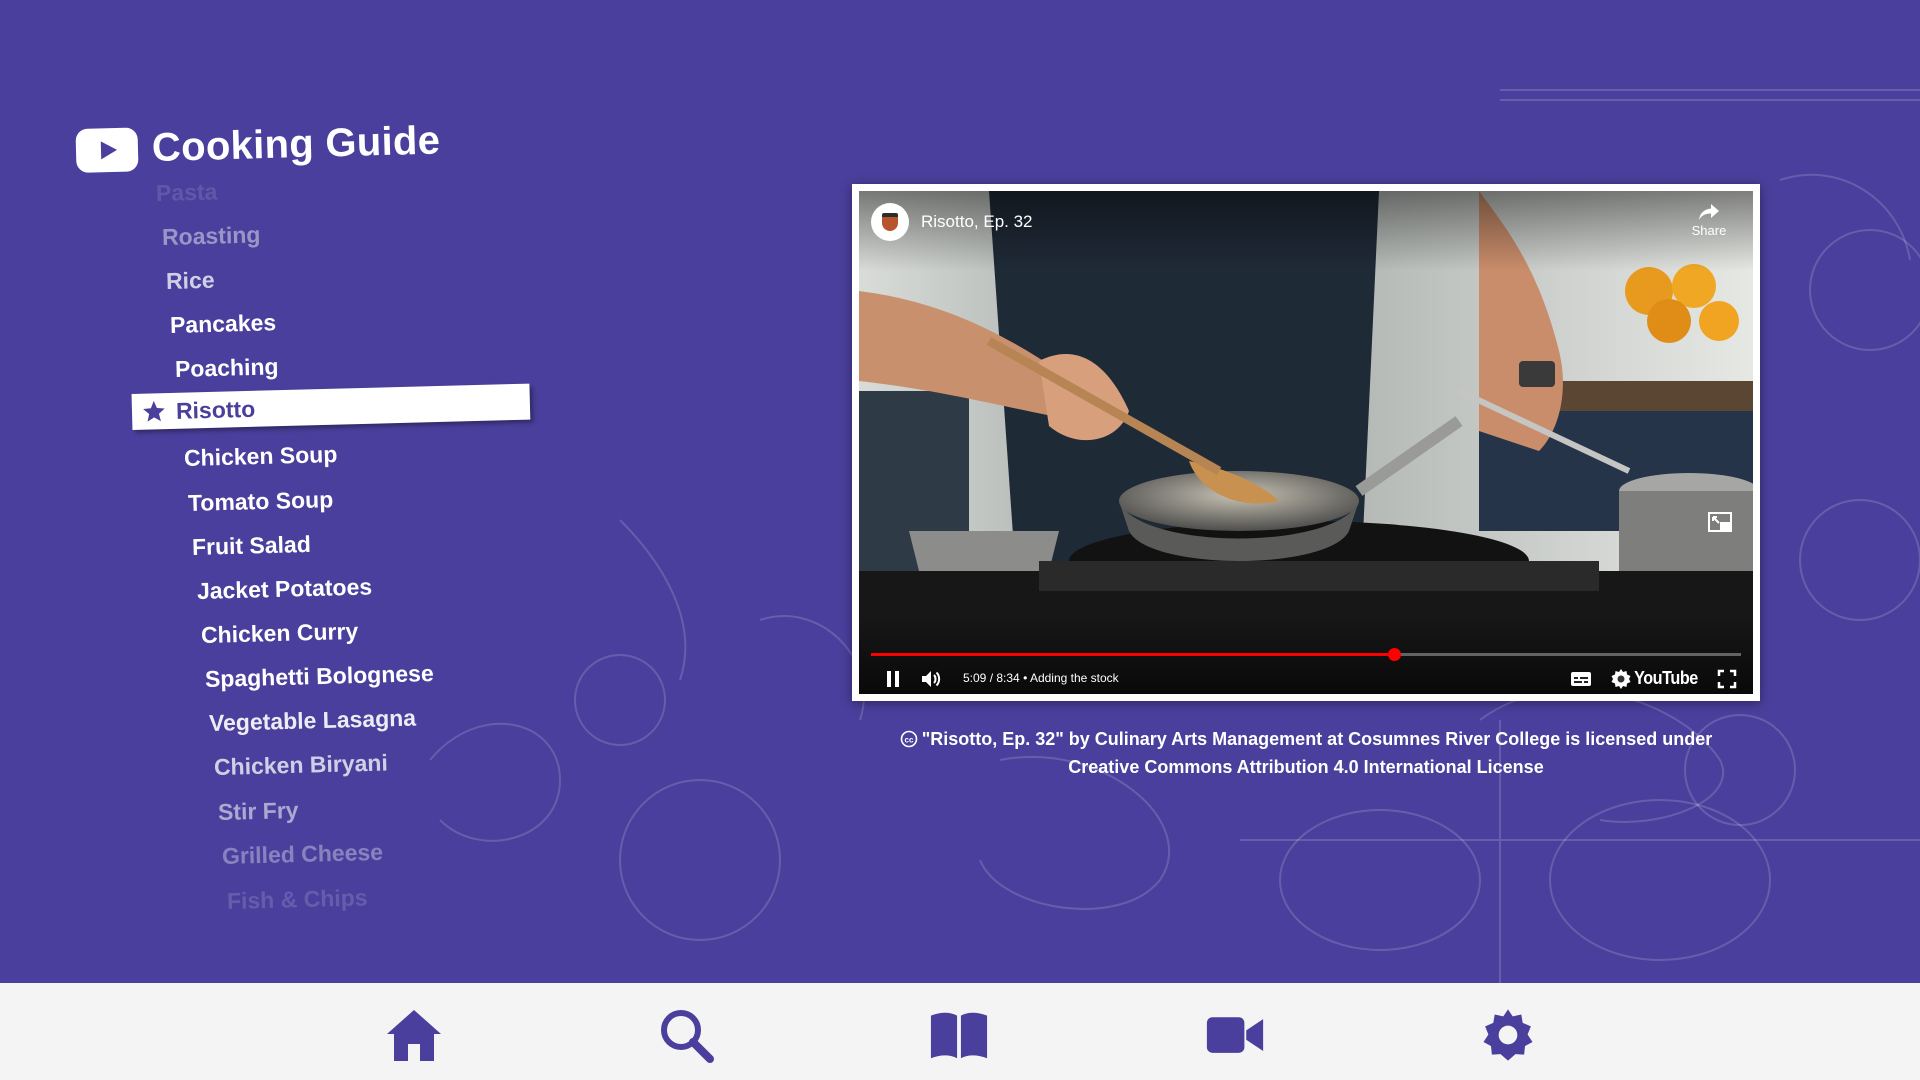 Image resolution: width=1920 pixels, height=1080 pixels. I want to click on youtube-logo: YouTube, so click(1666, 678).